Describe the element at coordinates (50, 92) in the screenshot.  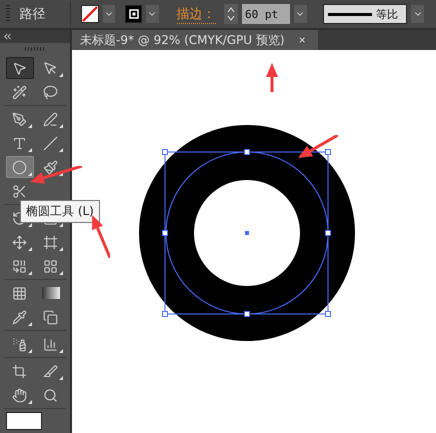
I see `lasso-icon` at that location.